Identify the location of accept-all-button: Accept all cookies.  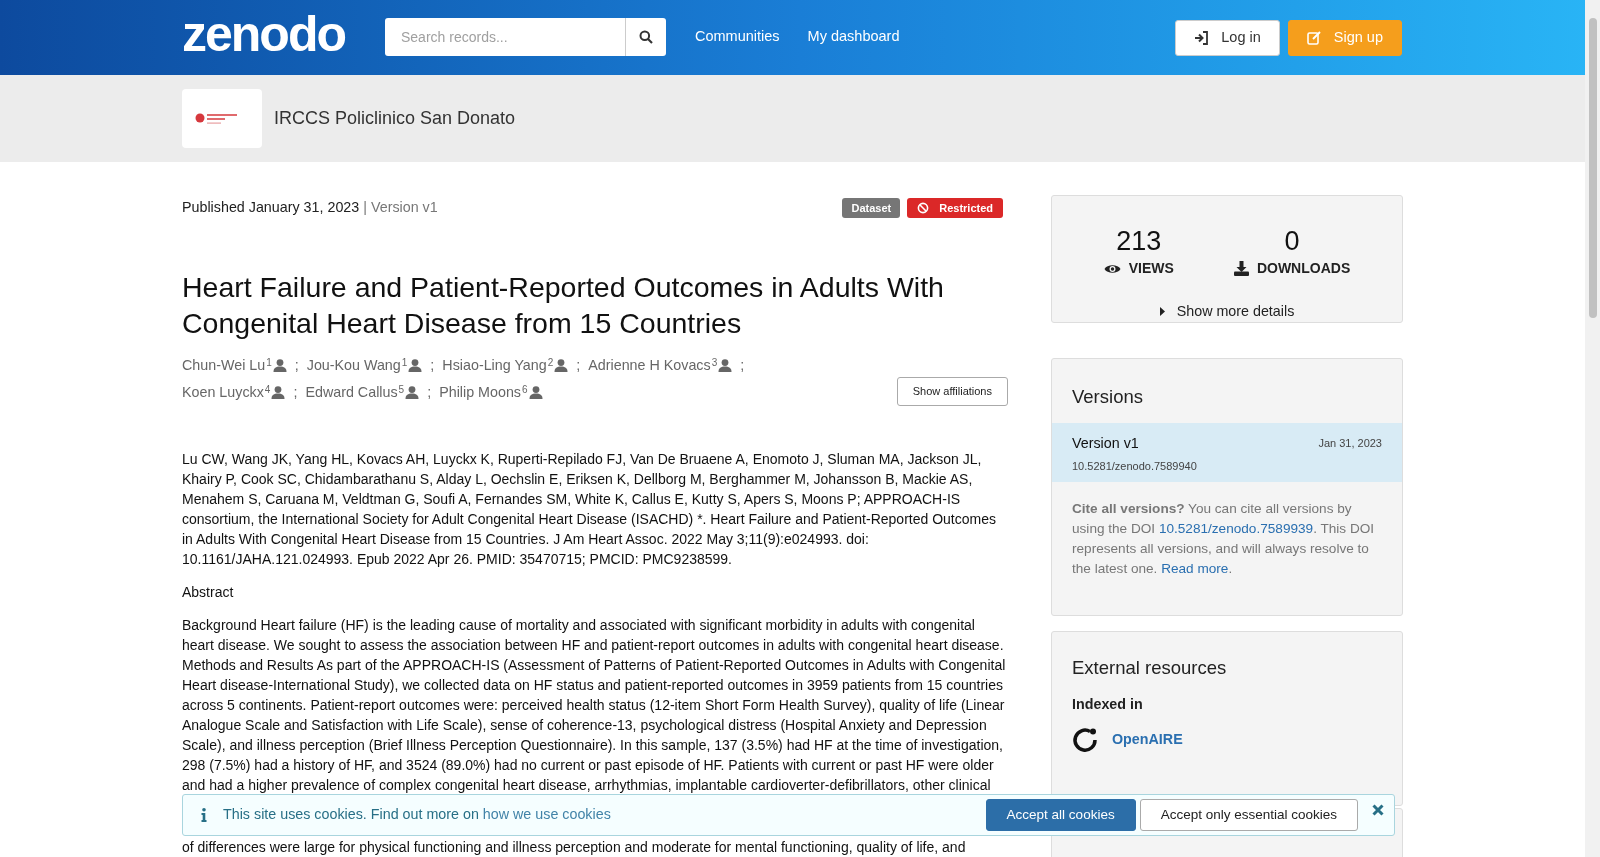
(1060, 815).